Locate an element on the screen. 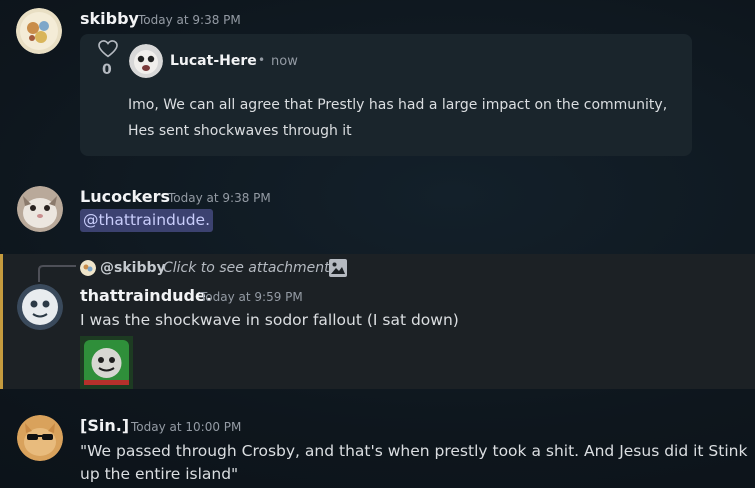 The width and height of the screenshot is (755, 488). like-count: 0 is located at coordinates (107, 70).